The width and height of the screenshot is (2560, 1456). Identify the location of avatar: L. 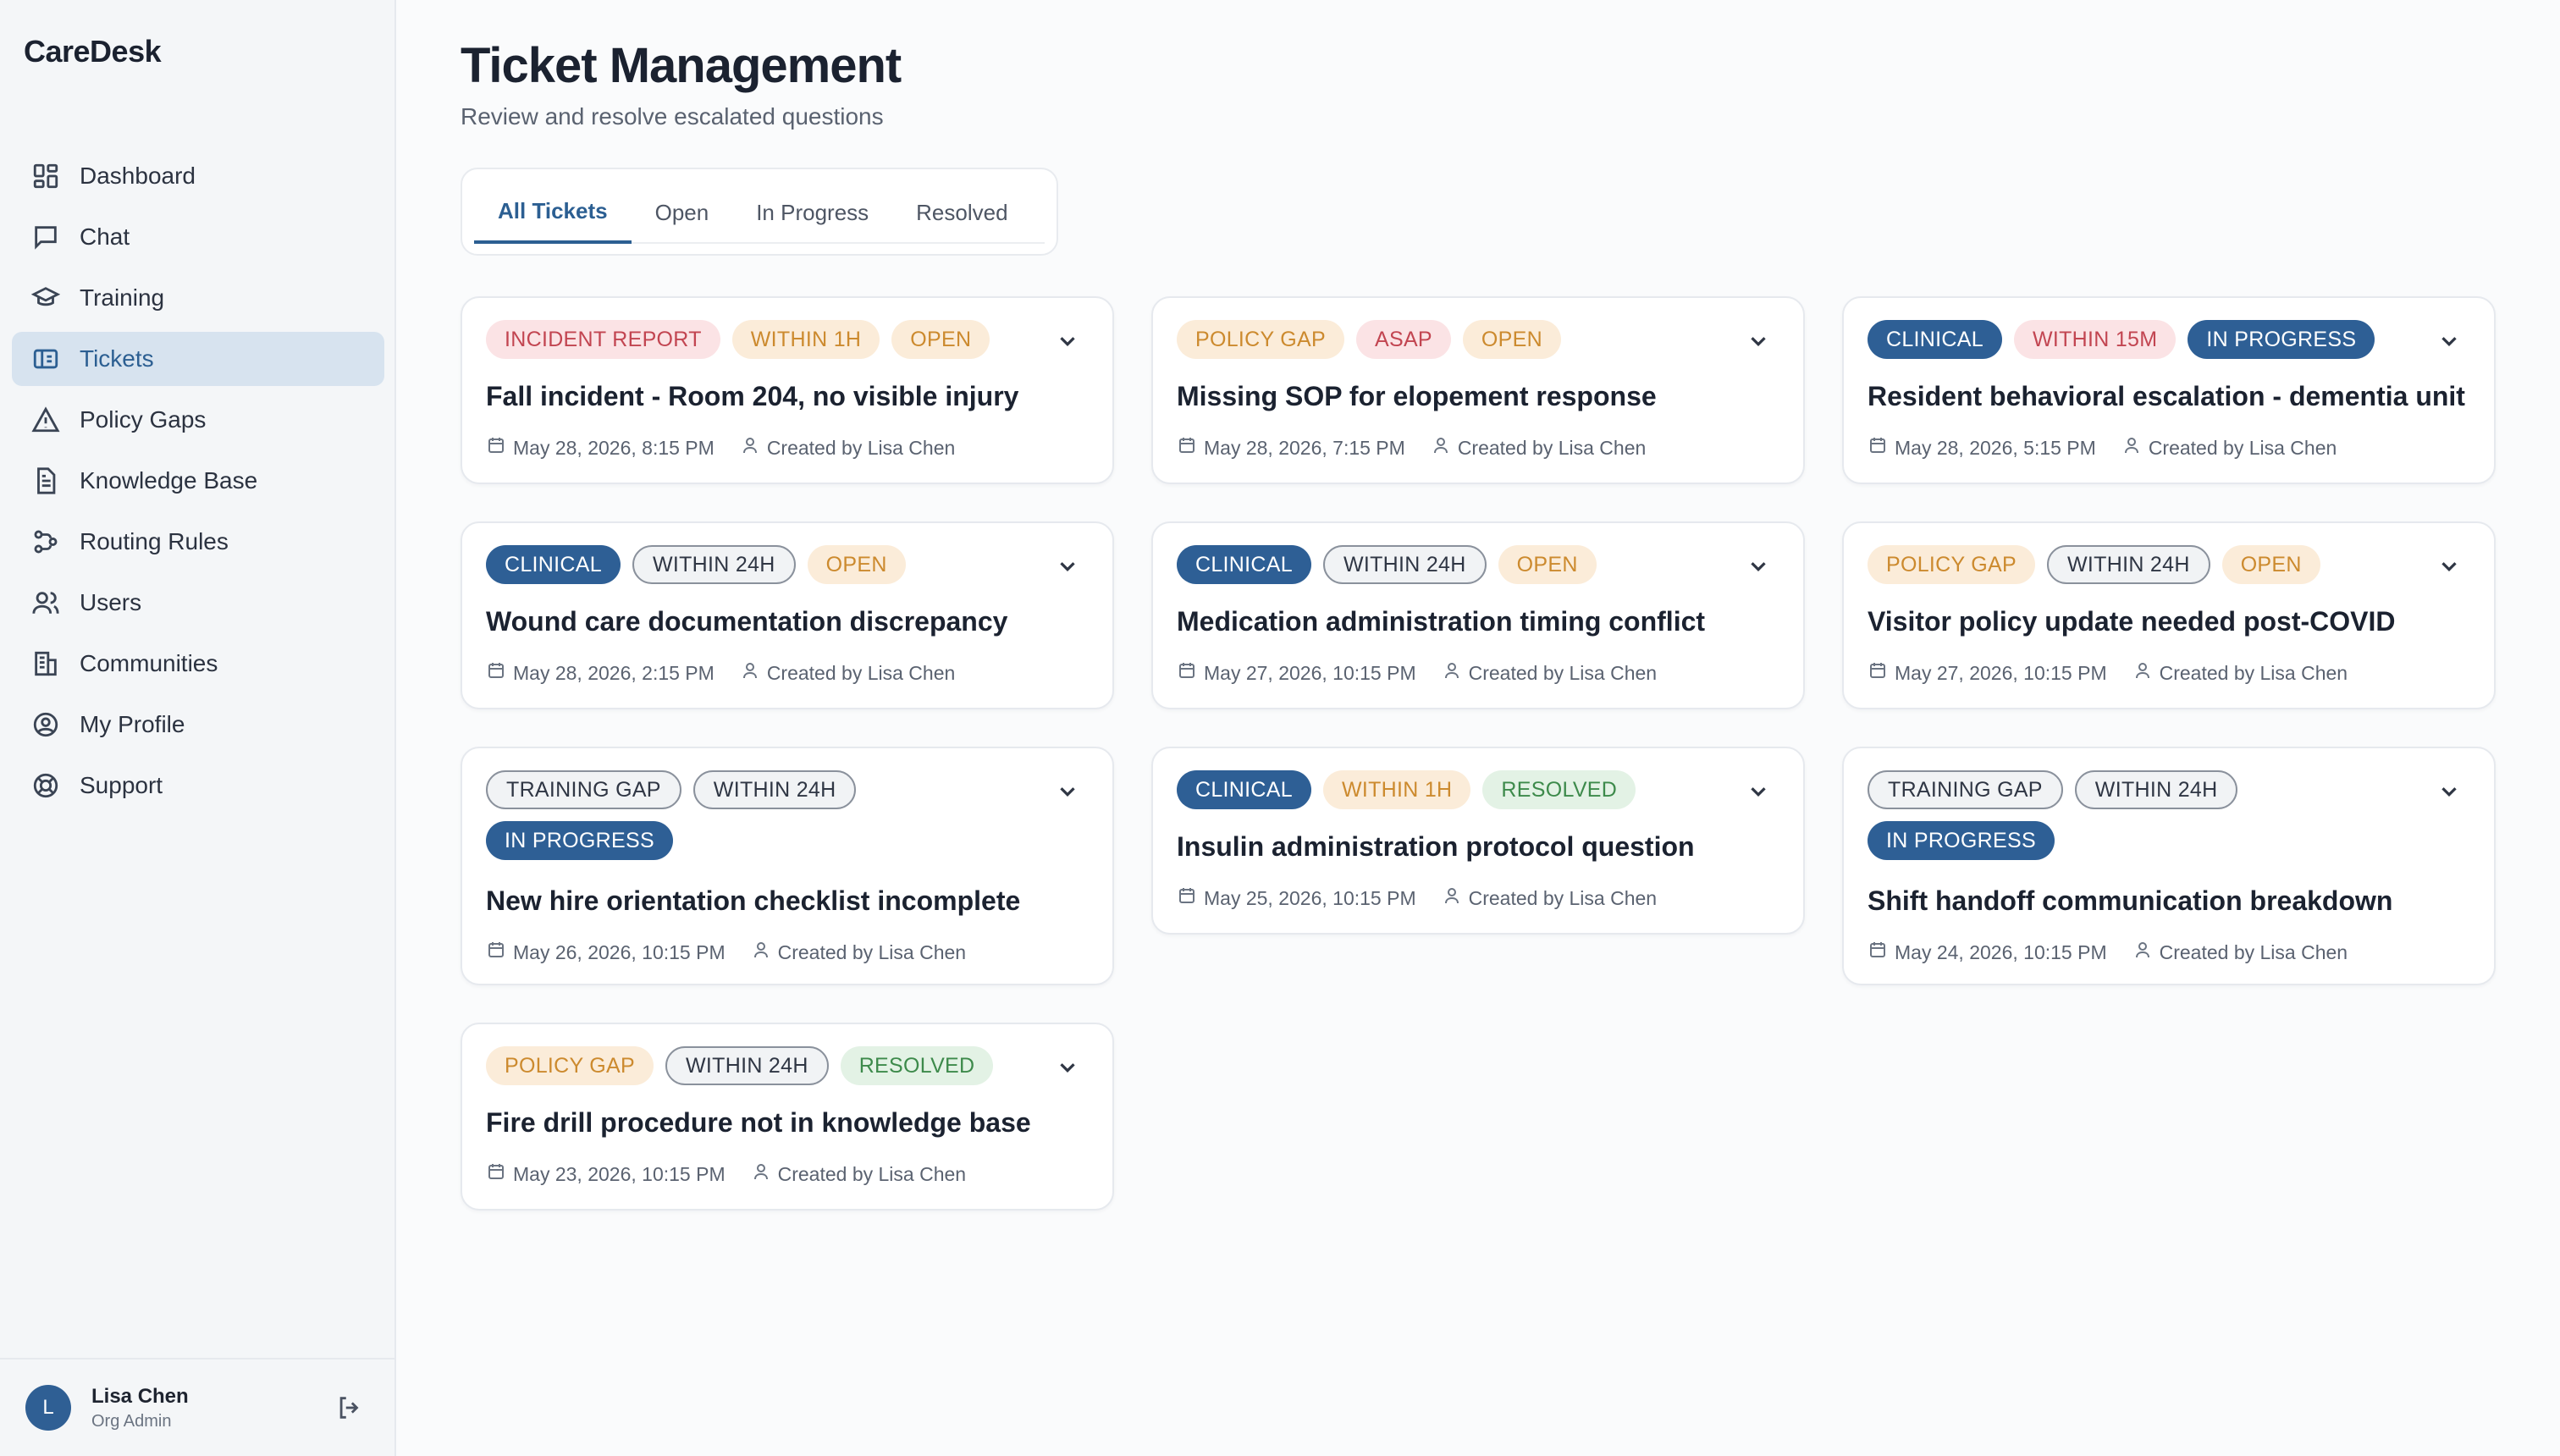
(48, 1408).